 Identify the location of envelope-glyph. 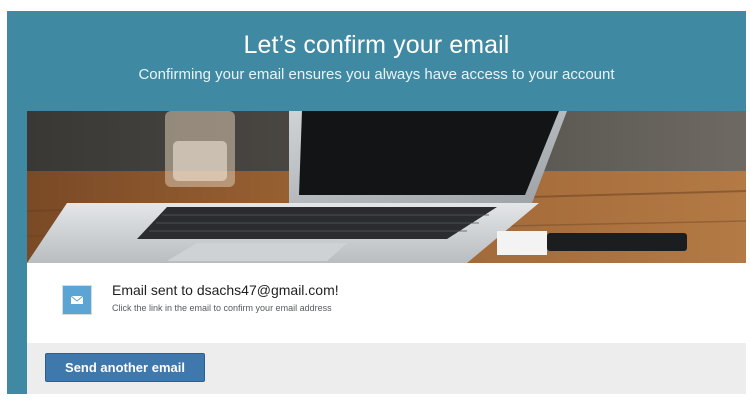
(77, 299).